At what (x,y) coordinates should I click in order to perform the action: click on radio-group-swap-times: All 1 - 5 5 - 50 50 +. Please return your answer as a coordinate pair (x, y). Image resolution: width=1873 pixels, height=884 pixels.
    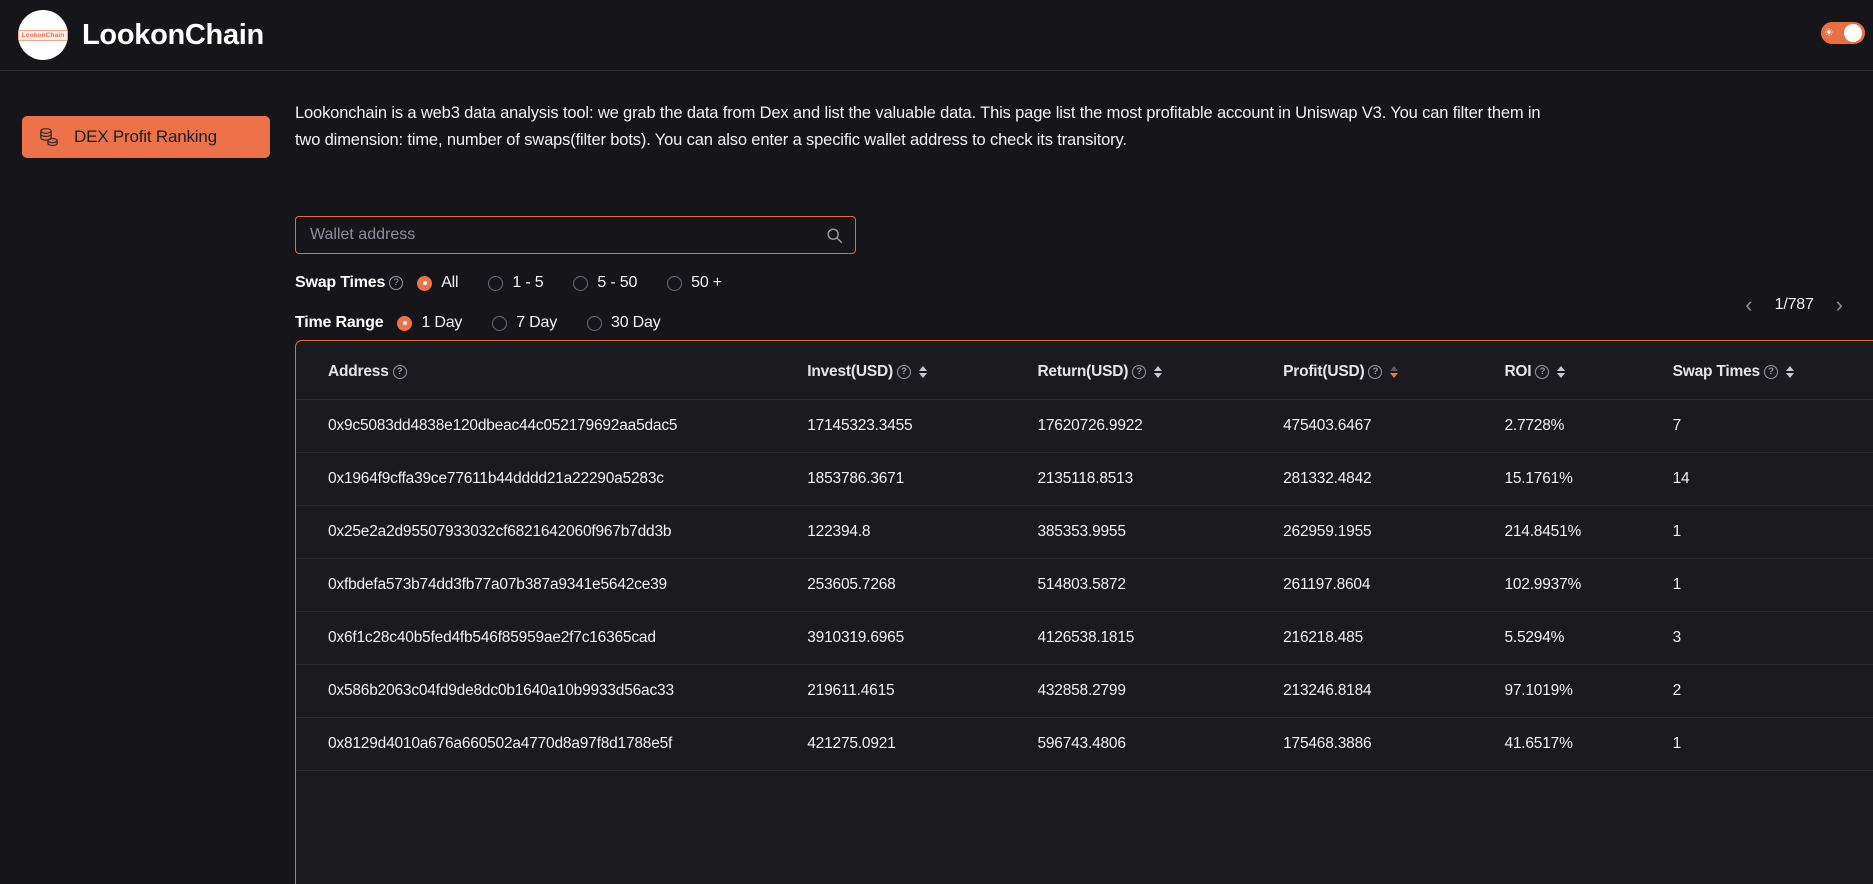
    Looking at the image, I should click on (569, 283).